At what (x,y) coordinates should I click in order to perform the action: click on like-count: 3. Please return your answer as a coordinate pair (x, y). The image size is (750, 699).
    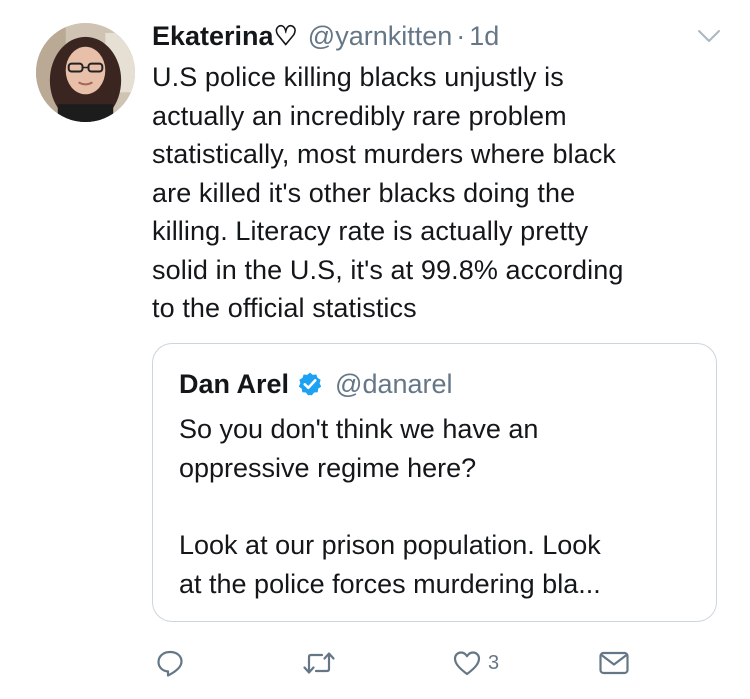
    Looking at the image, I should click on (494, 662).